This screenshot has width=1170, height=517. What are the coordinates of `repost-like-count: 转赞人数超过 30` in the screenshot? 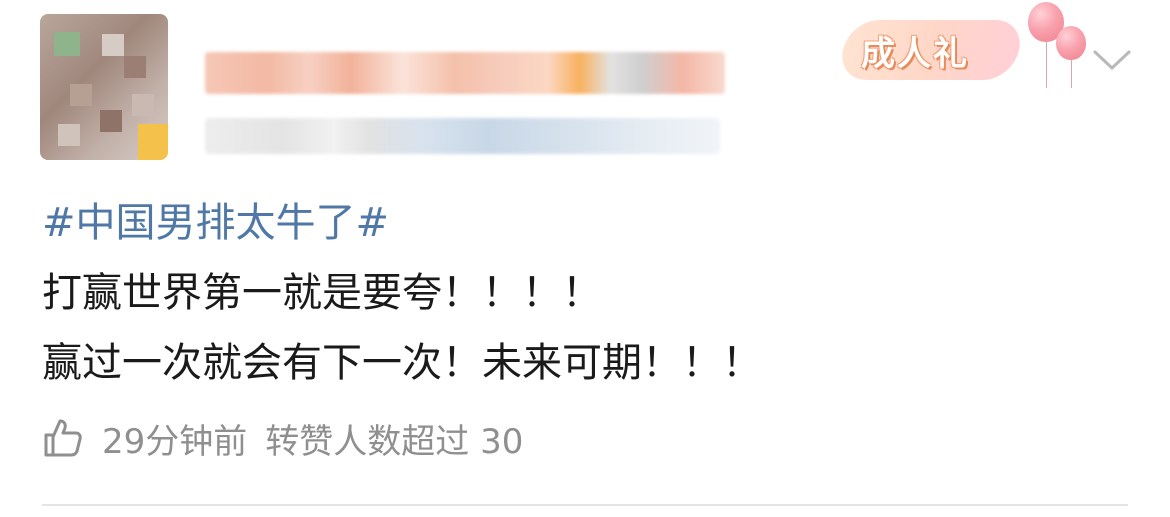 It's located at (394, 441).